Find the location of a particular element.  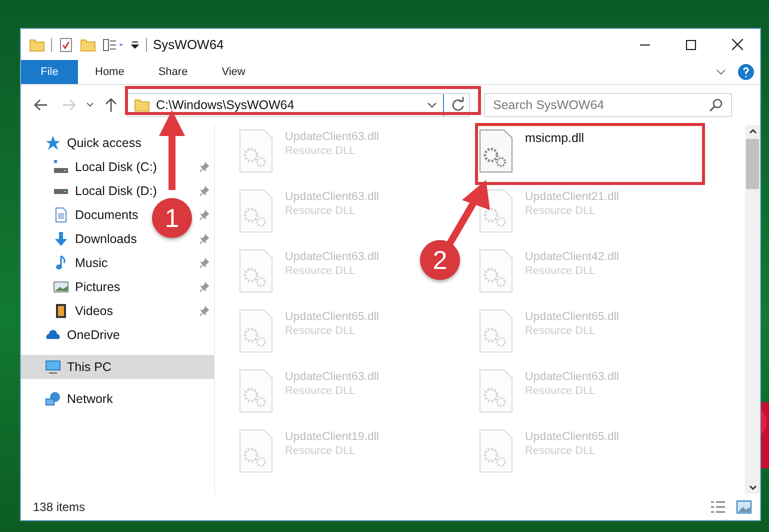

gears-file-icon is located at coordinates (496, 151).